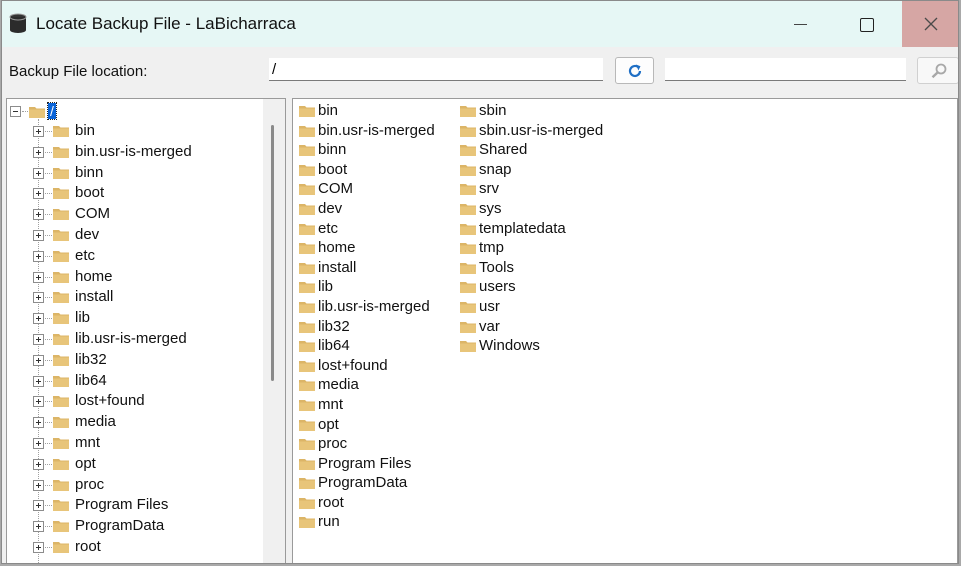 This screenshot has height=566, width=961. I want to click on folder-item-label: root, so click(331, 502).